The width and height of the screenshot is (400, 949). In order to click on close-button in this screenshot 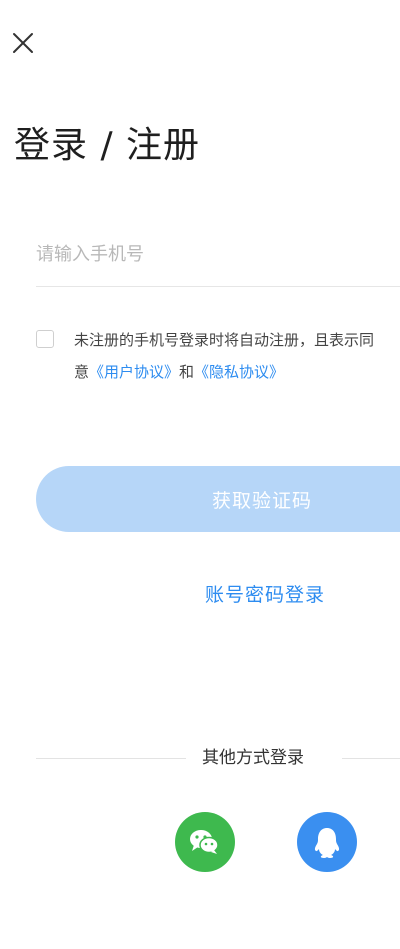, I will do `click(24, 44)`.